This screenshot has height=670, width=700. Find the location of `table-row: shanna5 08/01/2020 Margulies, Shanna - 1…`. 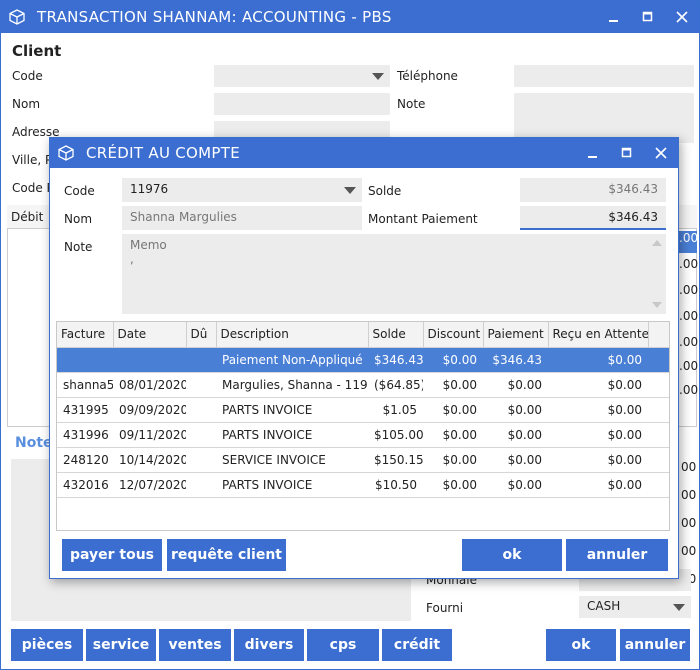

table-row: shanna5 08/01/2020 Margulies, Shanna - 1… is located at coordinates (363, 385).